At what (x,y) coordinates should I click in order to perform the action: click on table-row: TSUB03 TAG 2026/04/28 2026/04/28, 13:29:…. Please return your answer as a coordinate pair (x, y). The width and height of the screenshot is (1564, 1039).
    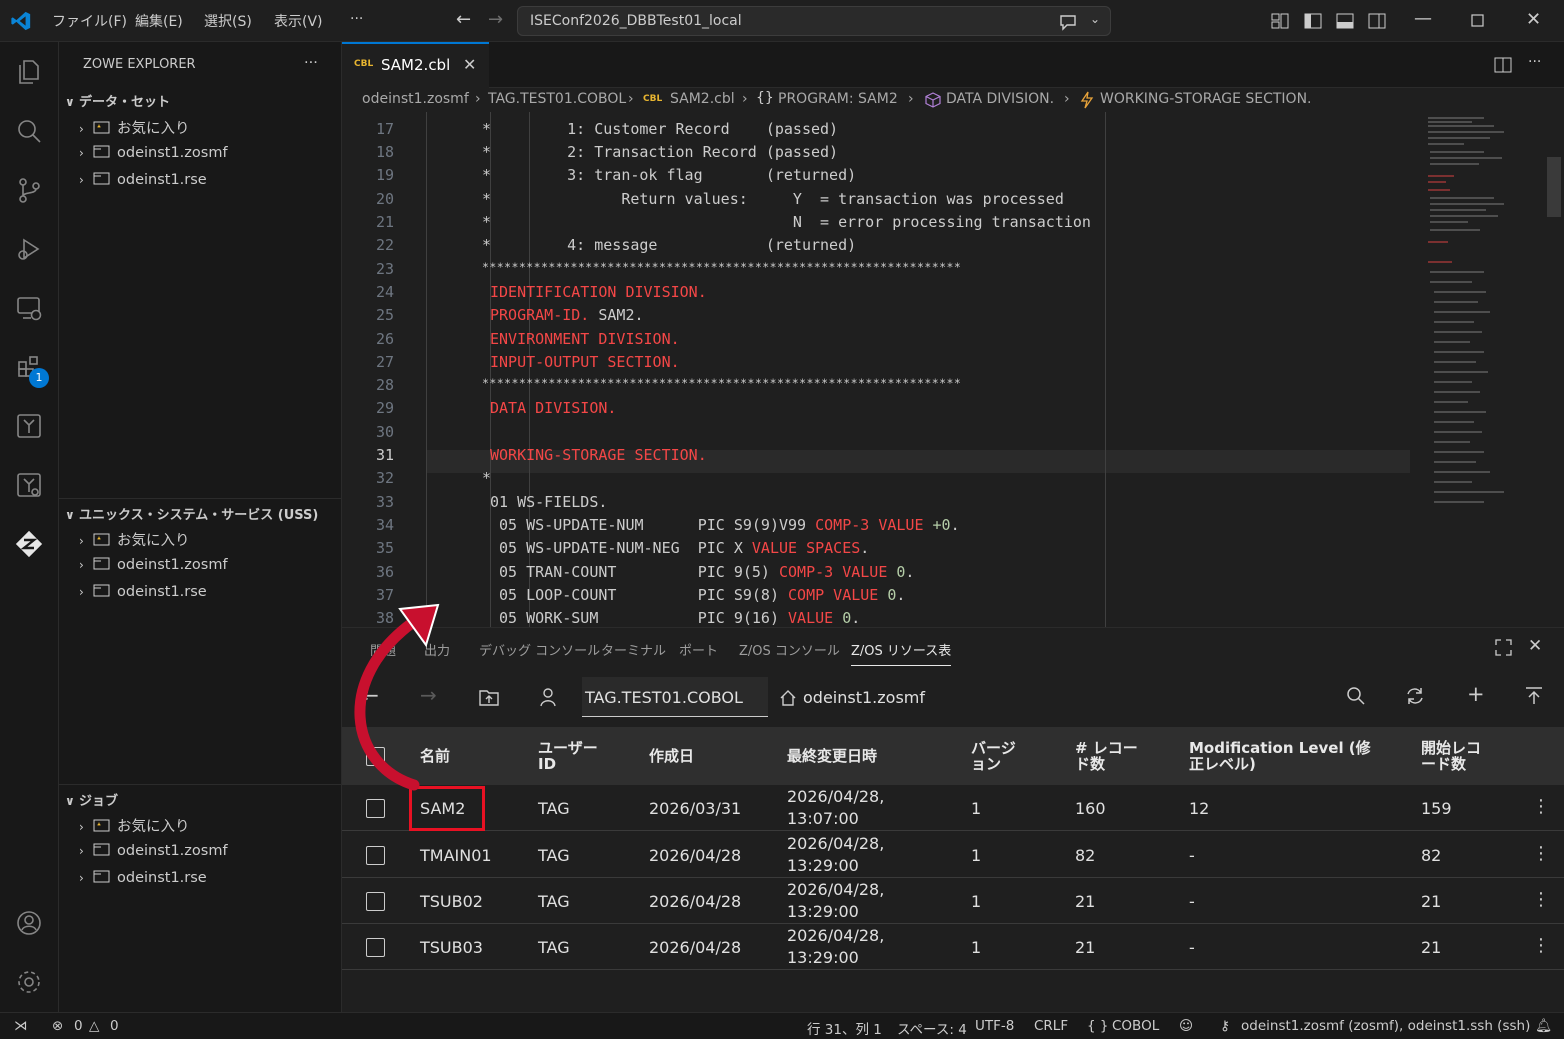
    Looking at the image, I should click on (953, 947).